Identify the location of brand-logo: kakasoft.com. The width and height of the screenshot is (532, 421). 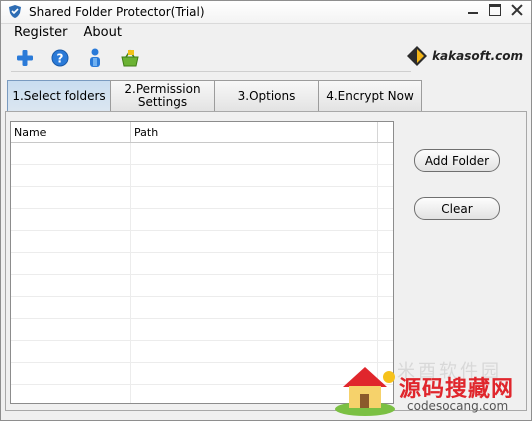
(464, 56).